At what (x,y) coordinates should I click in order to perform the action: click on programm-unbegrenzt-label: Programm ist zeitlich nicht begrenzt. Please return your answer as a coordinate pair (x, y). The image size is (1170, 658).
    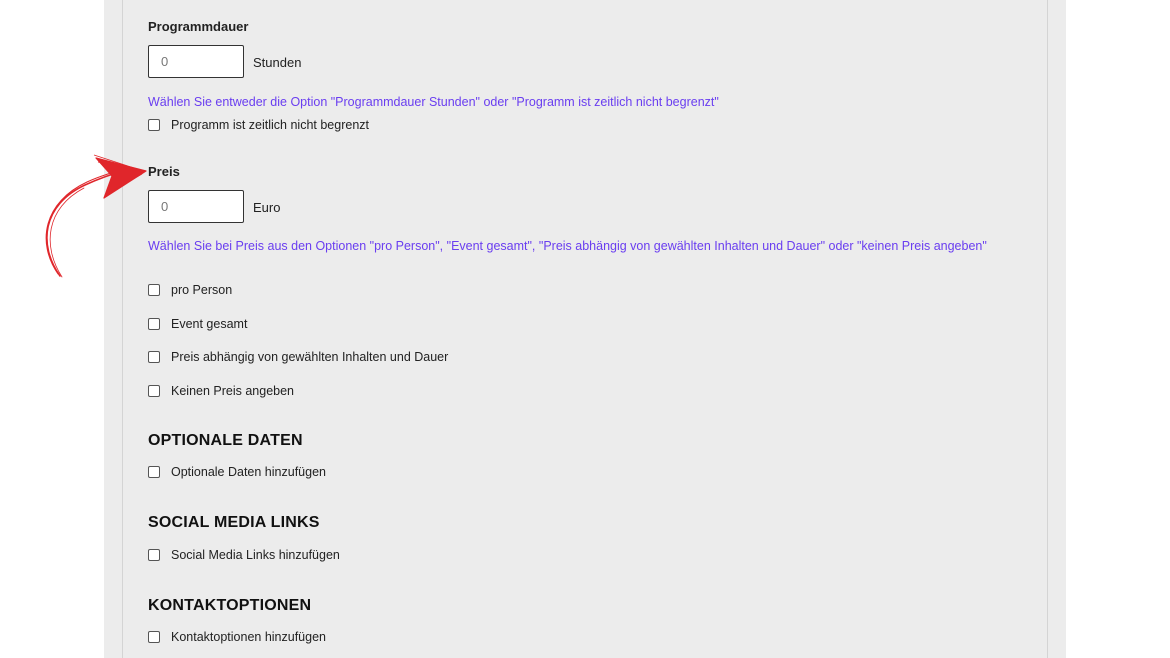
    Looking at the image, I should click on (270, 125).